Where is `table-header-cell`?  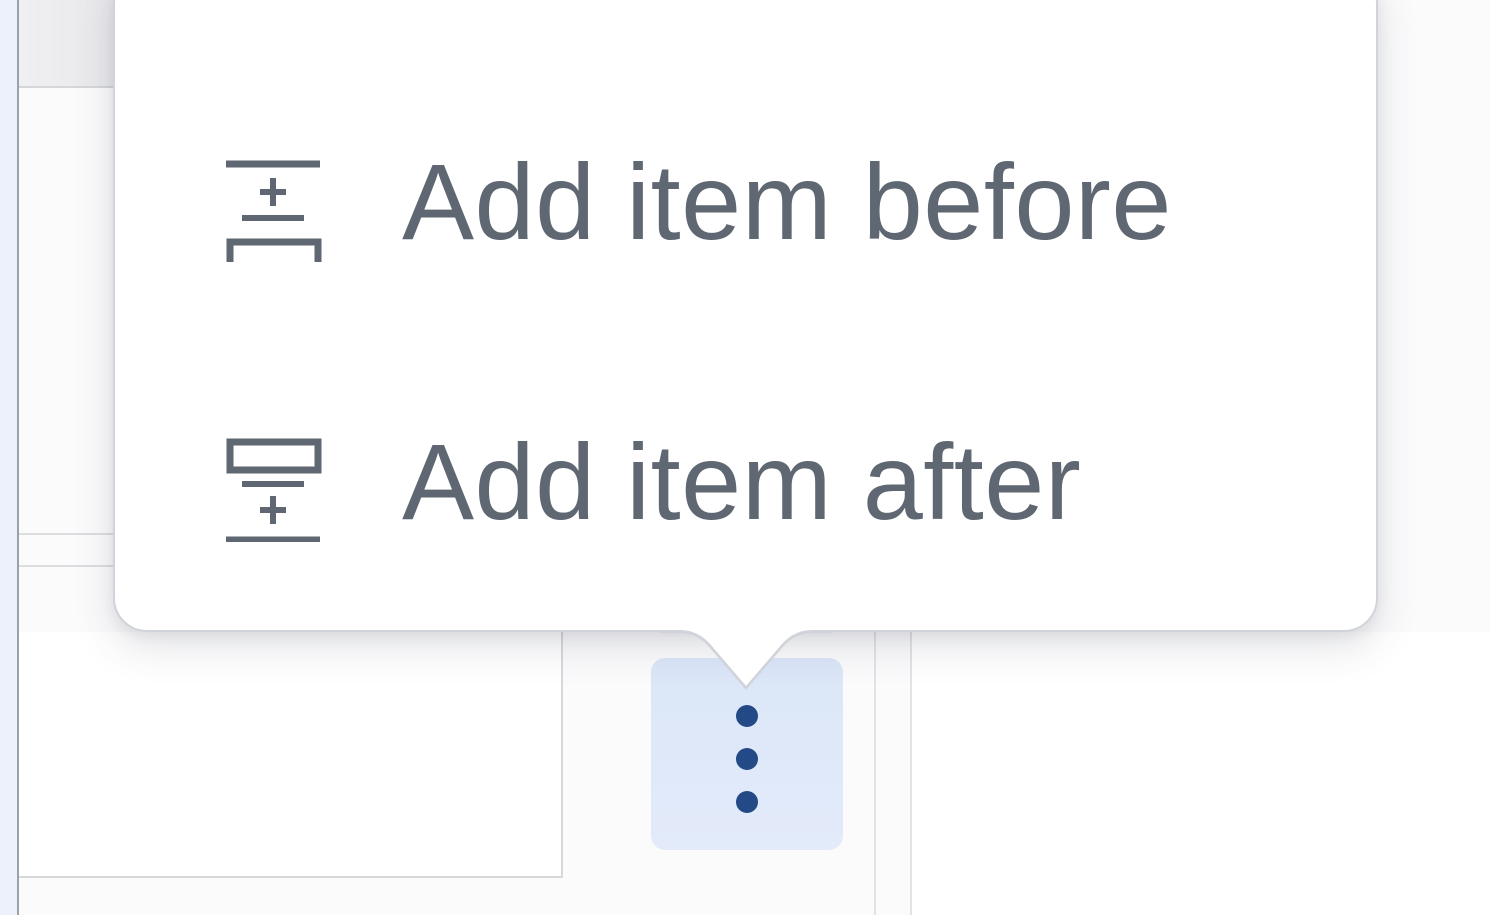 table-header-cell is located at coordinates (67, 44).